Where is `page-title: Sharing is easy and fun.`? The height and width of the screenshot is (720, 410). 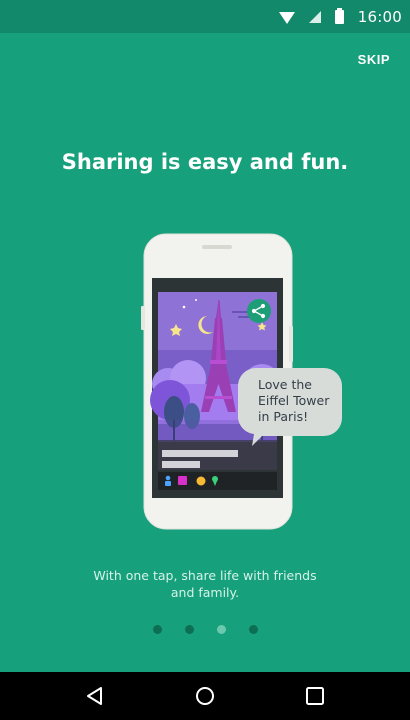
page-title: Sharing is easy and fun. is located at coordinates (205, 162).